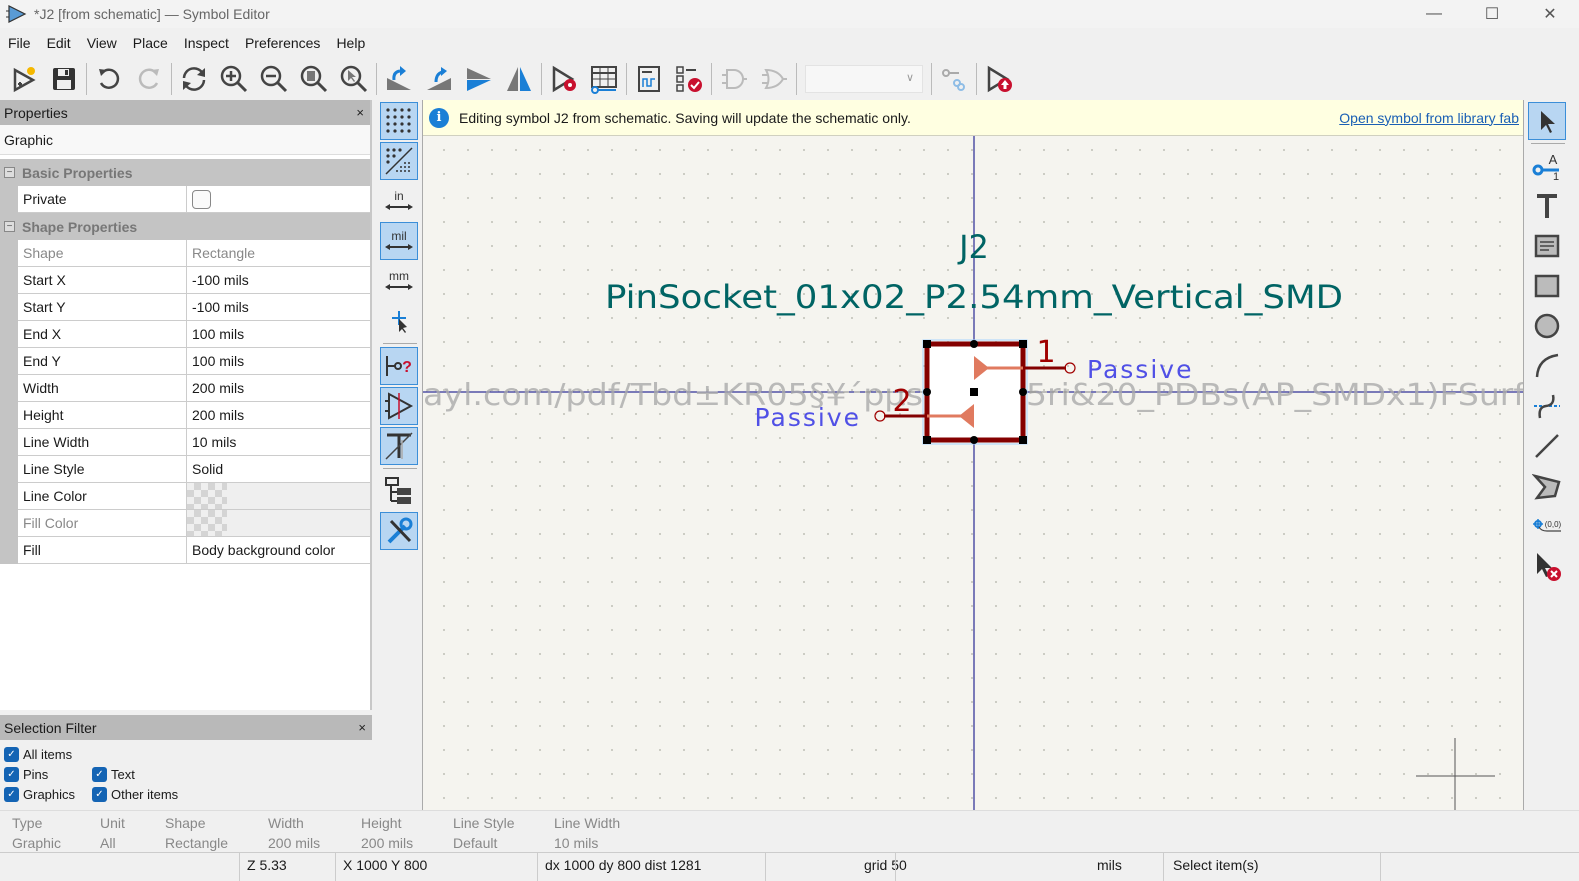 This screenshot has width=1579, height=881. Describe the element at coordinates (399, 201) in the screenshot. I see `units-inches-button: in` at that location.